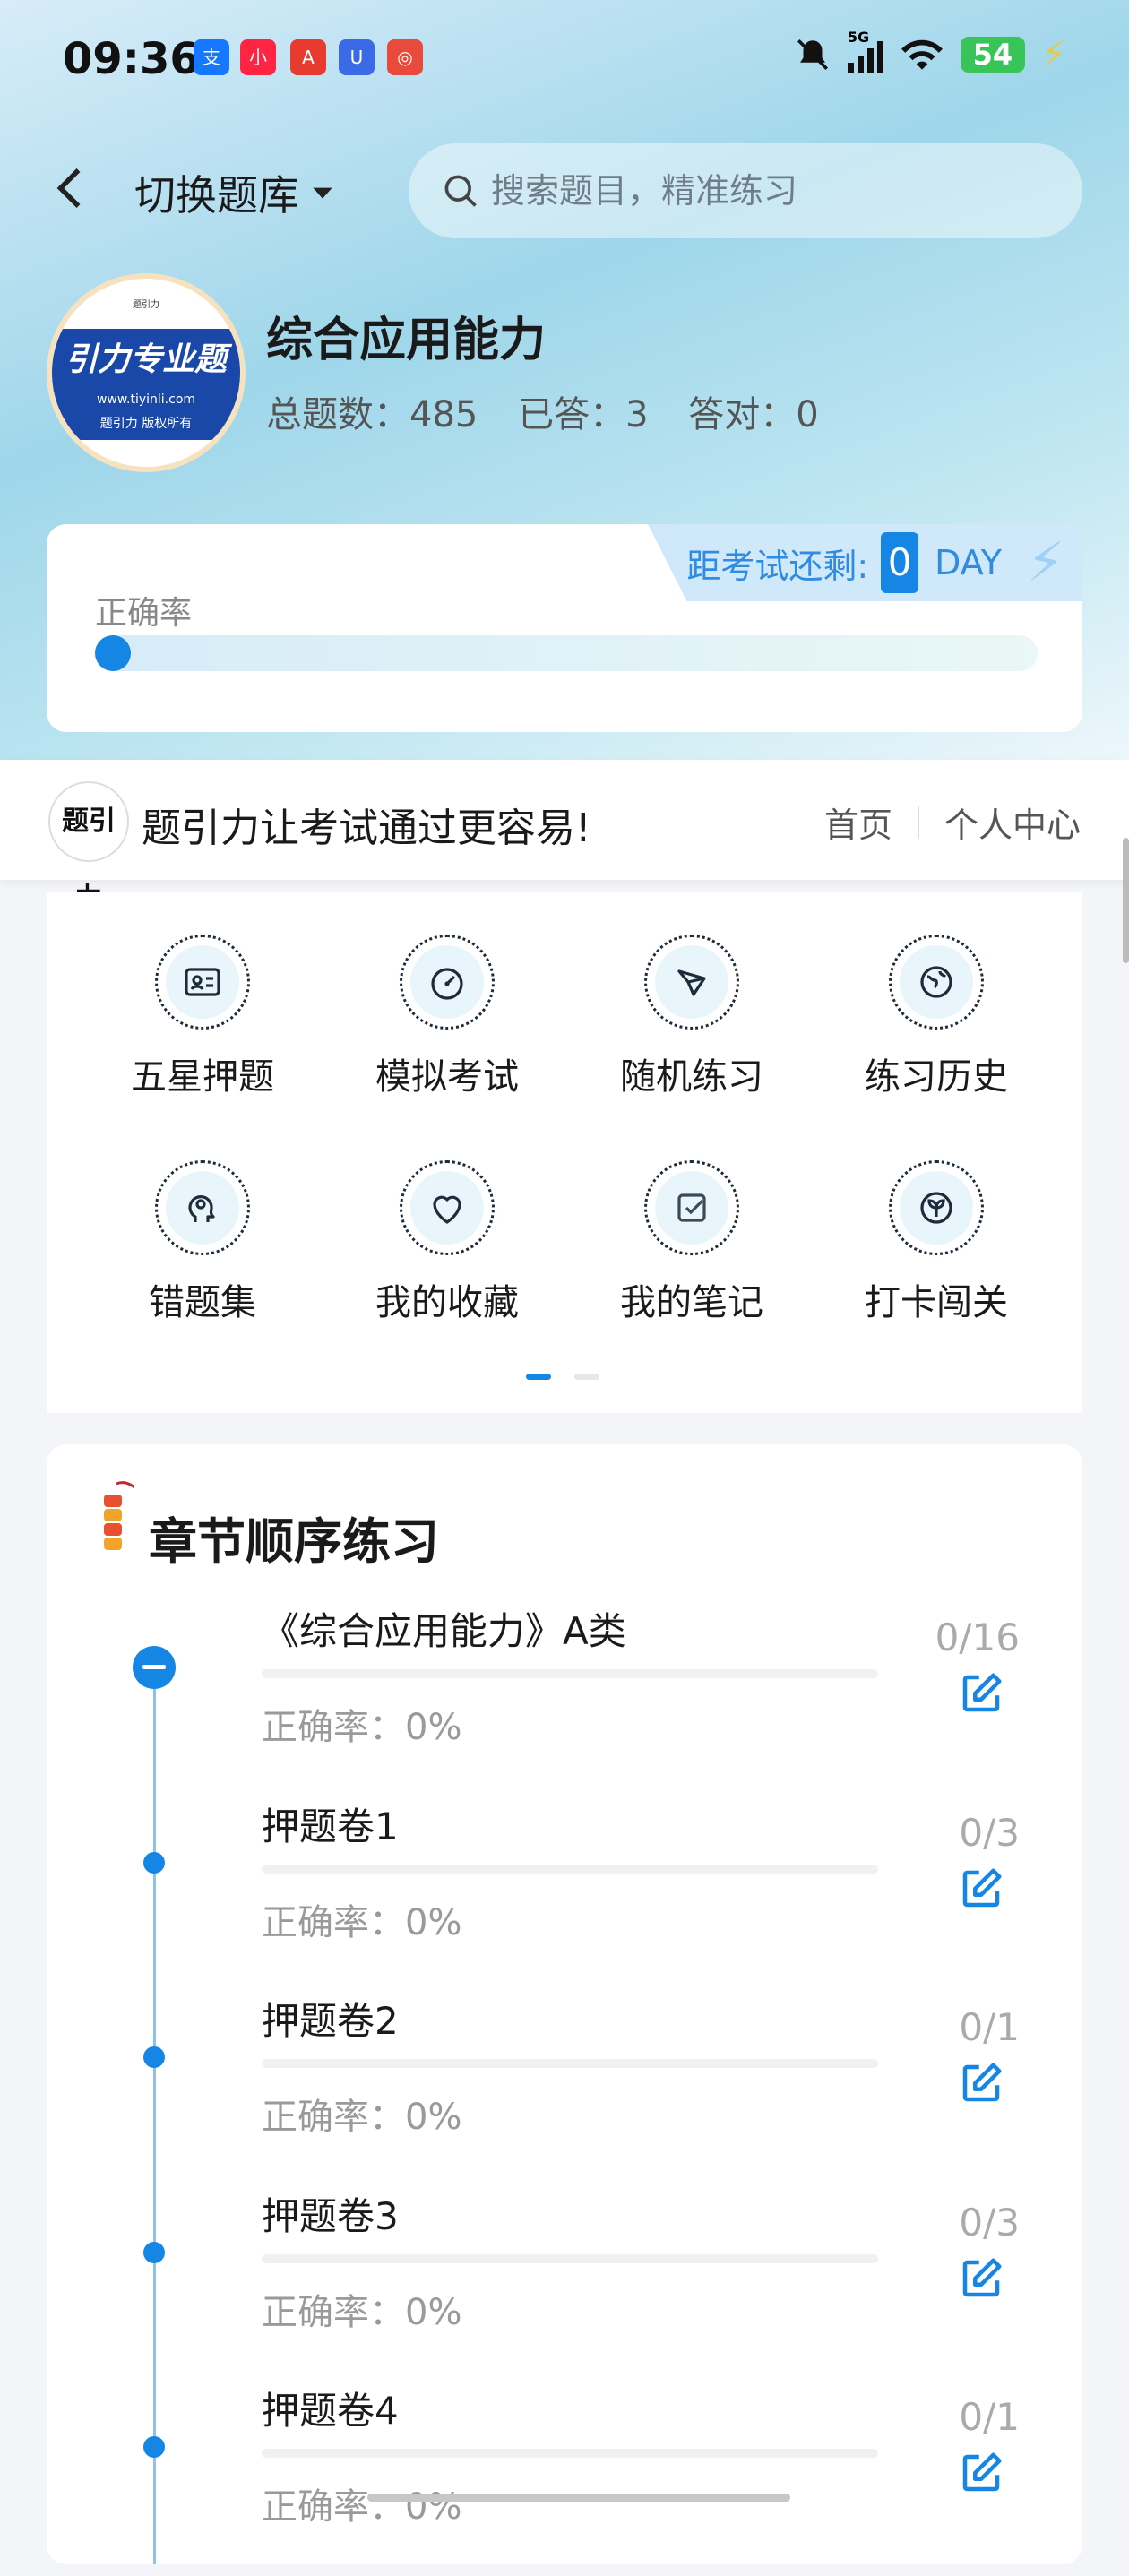 Image resolution: width=1129 pixels, height=2576 pixels. What do you see at coordinates (539, 1377) in the screenshot?
I see `page-dot-active` at bounding box center [539, 1377].